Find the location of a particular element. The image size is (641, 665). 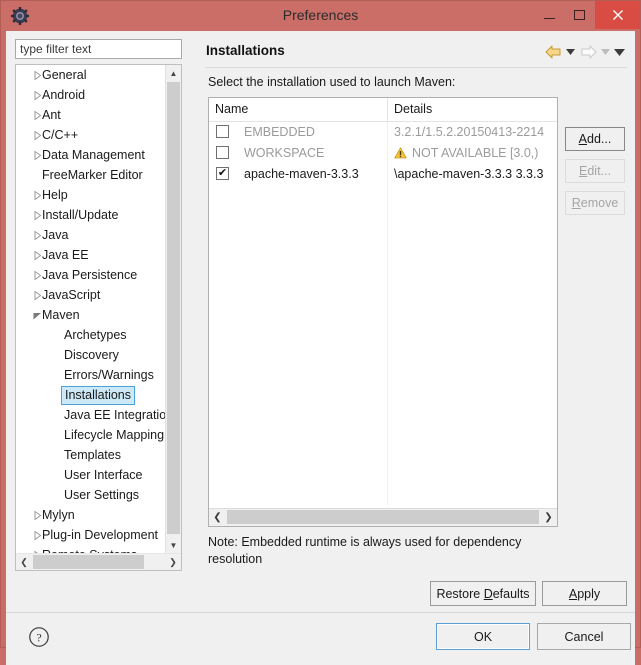

tree-item-help: Help is located at coordinates (91, 195).